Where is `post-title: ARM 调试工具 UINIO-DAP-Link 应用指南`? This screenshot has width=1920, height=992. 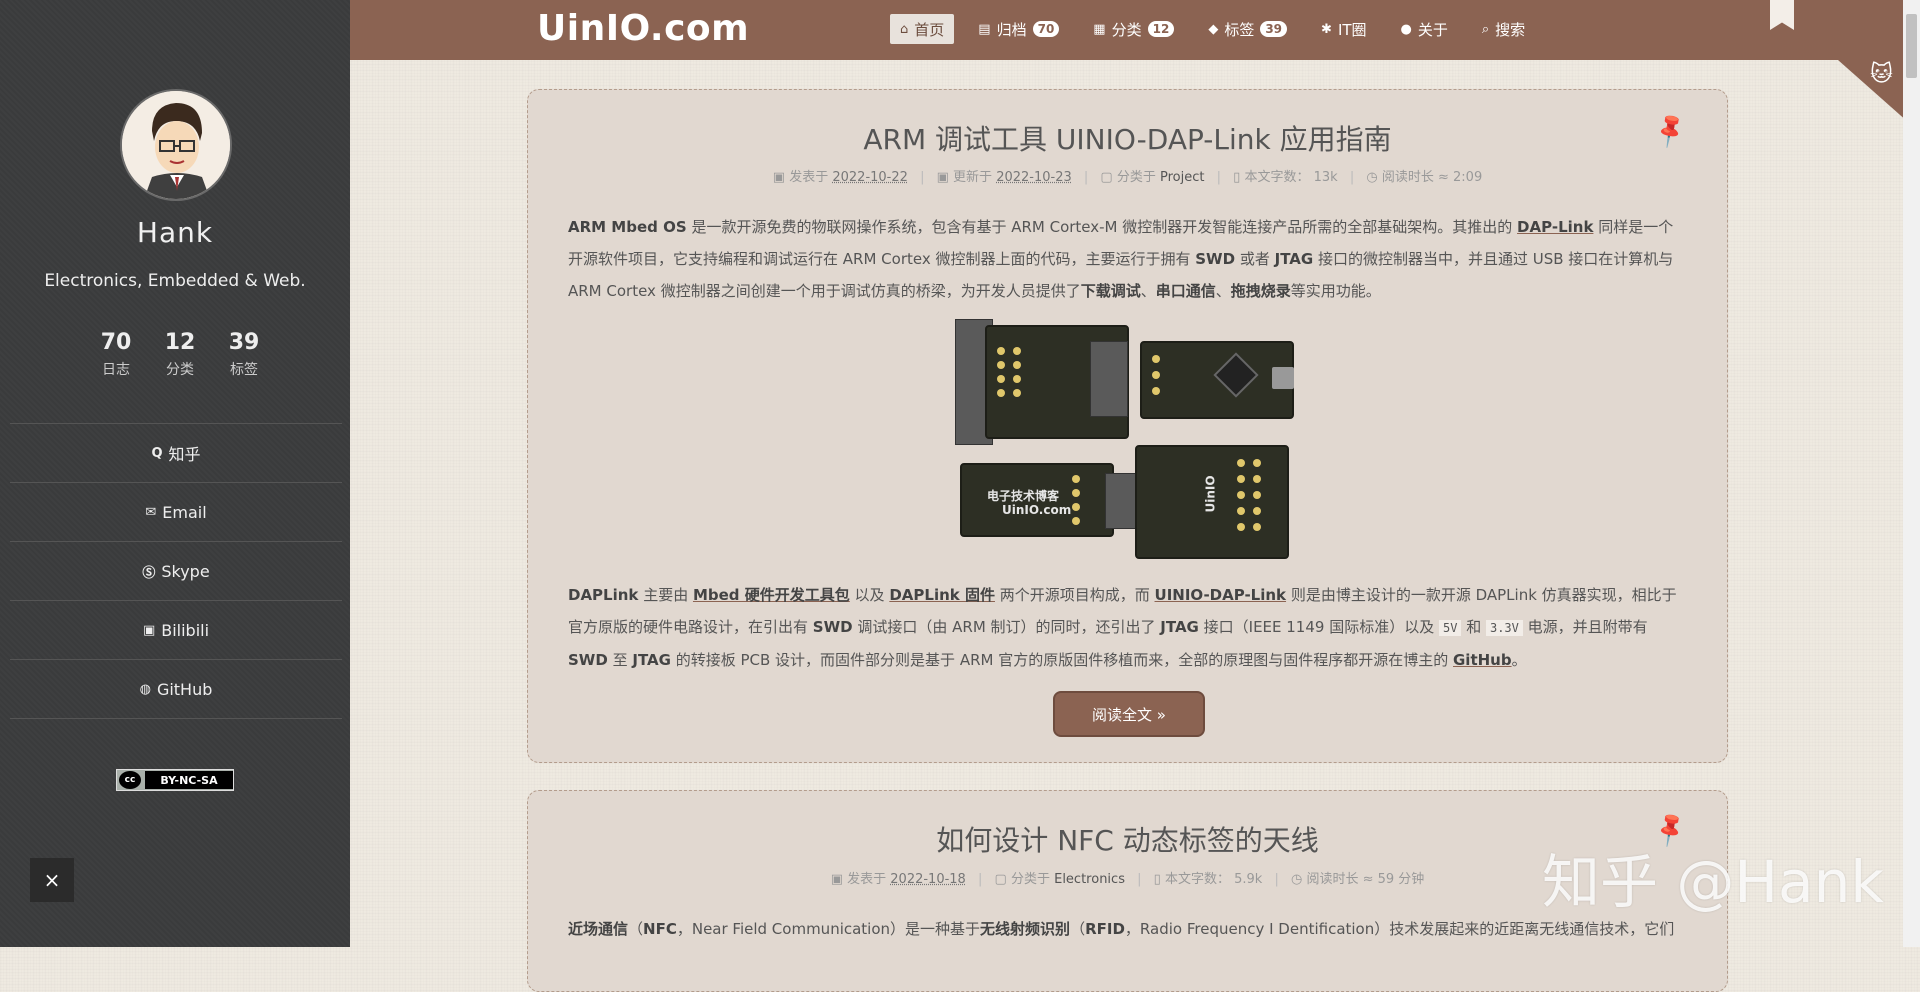 post-title: ARM 调试工具 UINIO-DAP-Link 应用指南 is located at coordinates (1127, 138).